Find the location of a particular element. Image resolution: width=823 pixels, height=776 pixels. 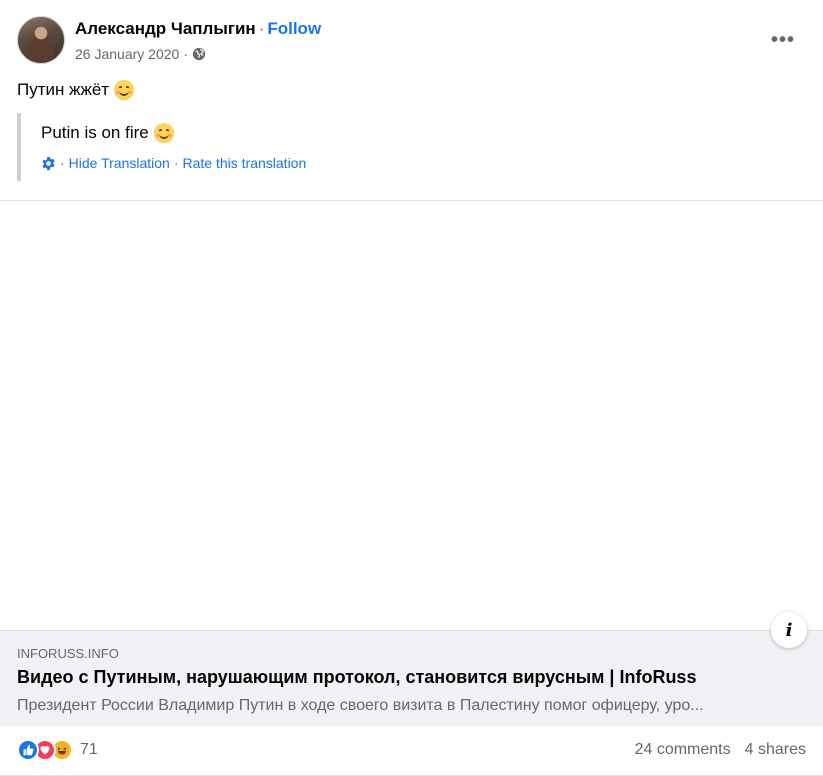

post-meta: 26 January 2020 · is located at coordinates (140, 54).